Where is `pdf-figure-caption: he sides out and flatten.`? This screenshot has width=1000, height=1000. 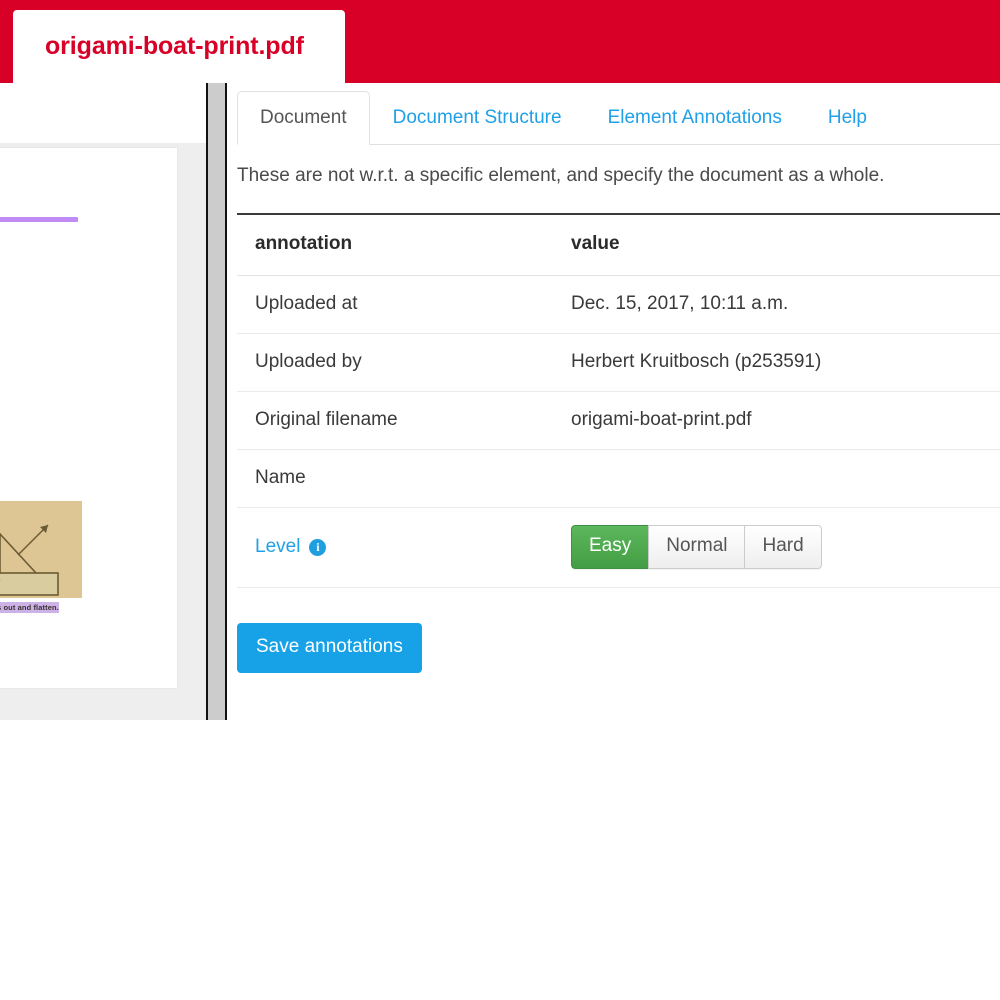 pdf-figure-caption: he sides out and flatten. is located at coordinates (30, 607).